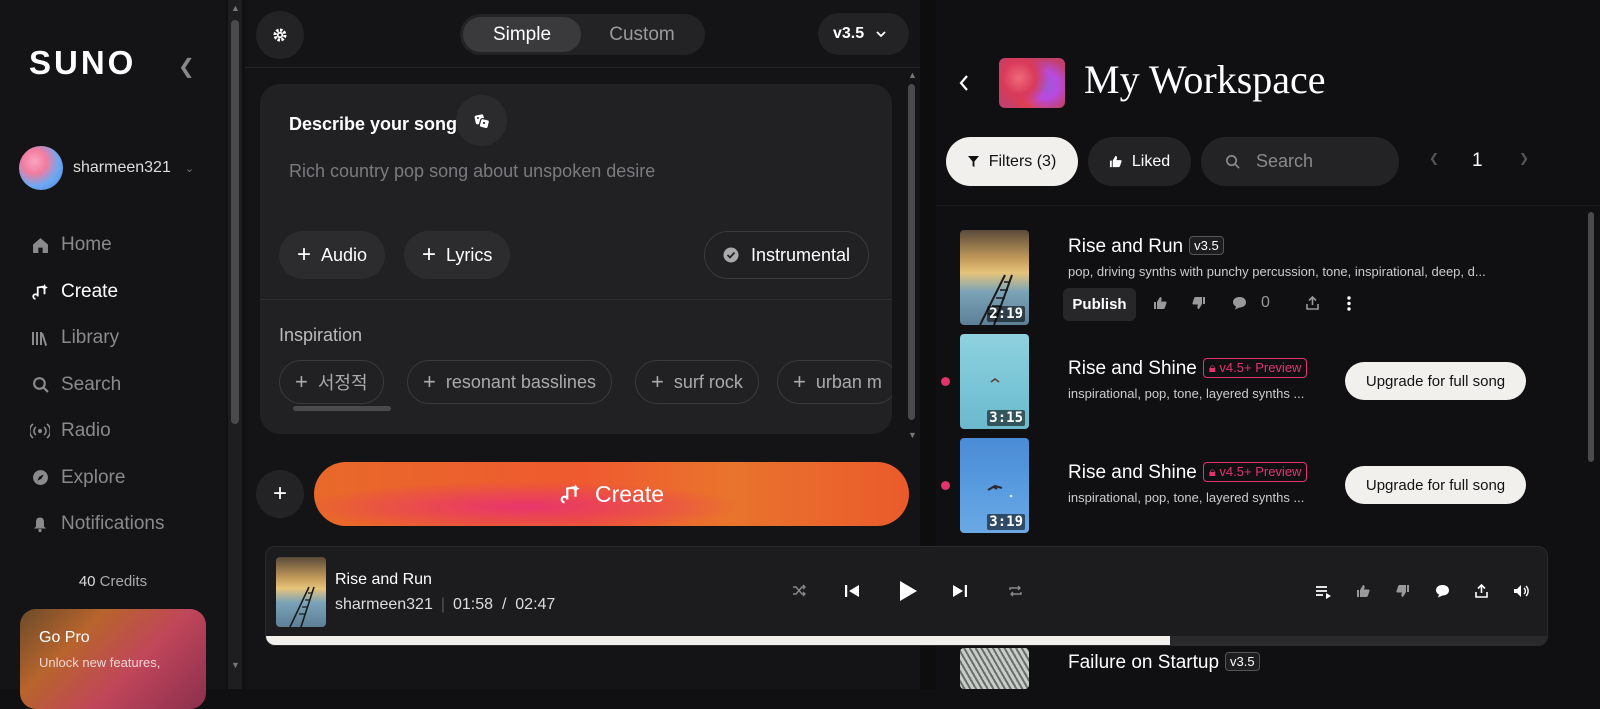  I want to click on dice-icon, so click(482, 121).